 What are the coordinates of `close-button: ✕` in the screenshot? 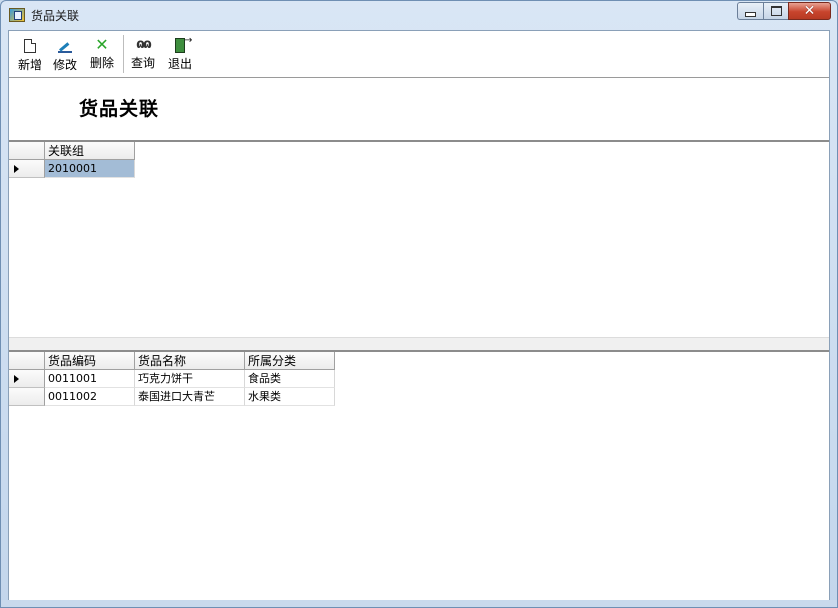 It's located at (809, 11).